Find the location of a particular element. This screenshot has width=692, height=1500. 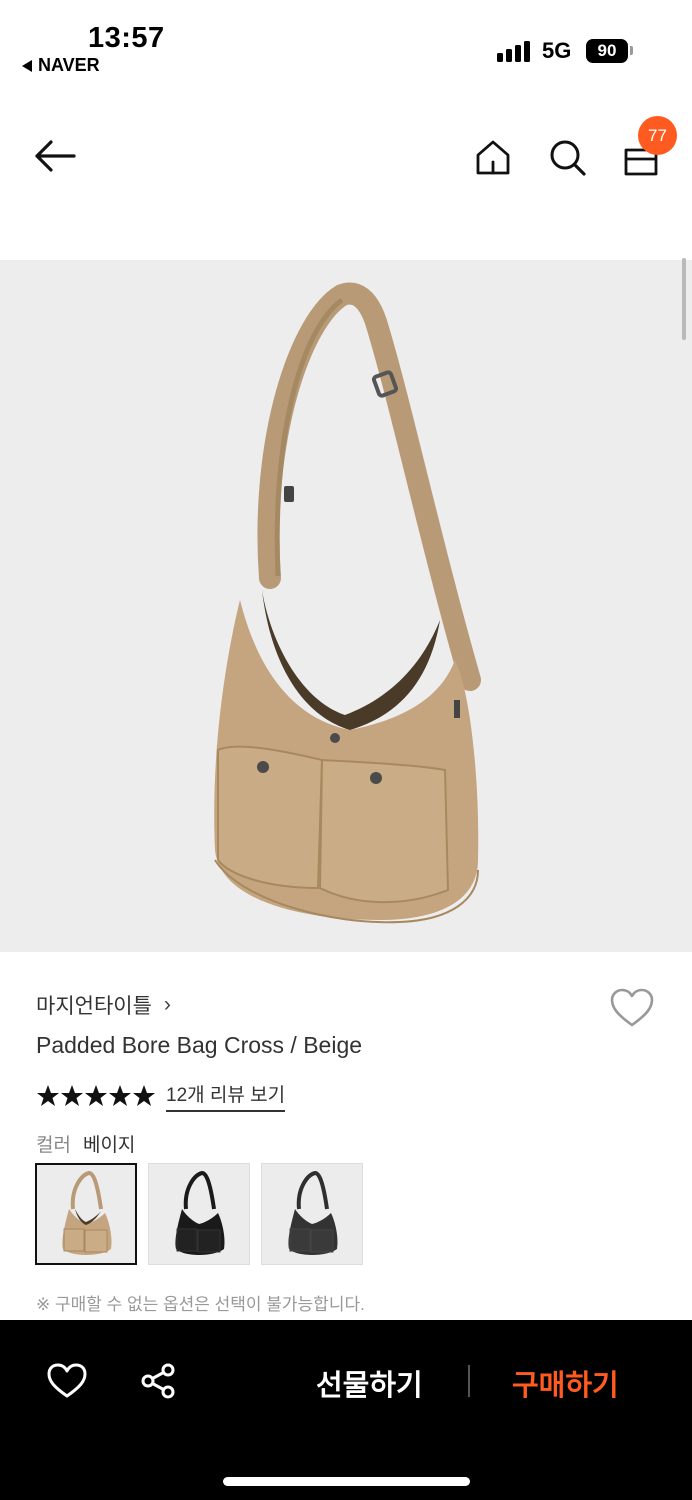

back-app-label: NAVER is located at coordinates (69, 65).